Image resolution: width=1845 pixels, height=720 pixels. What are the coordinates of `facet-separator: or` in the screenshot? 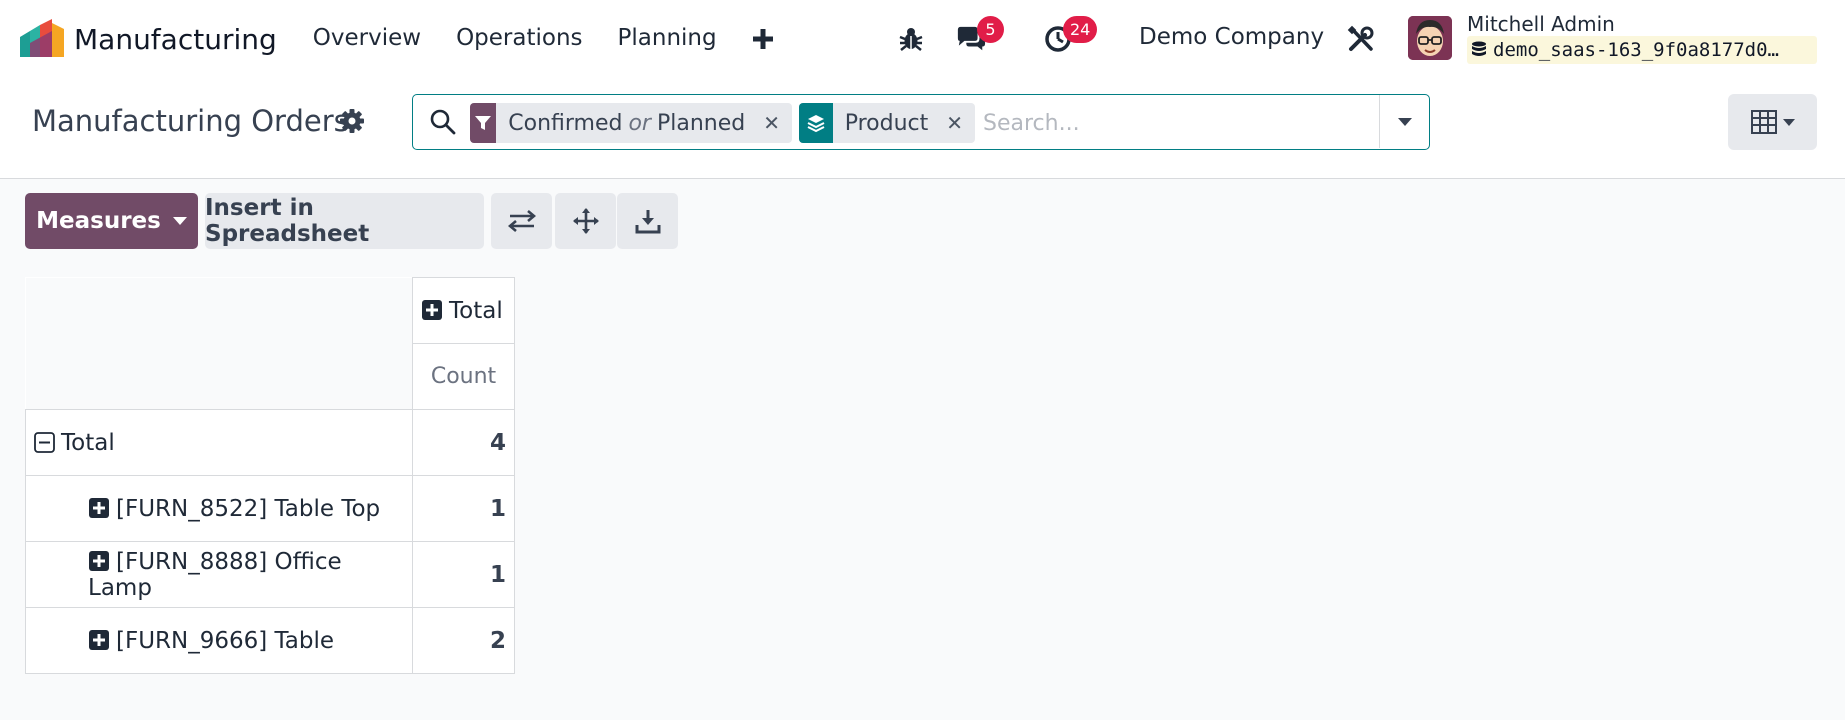 It's located at (639, 123).